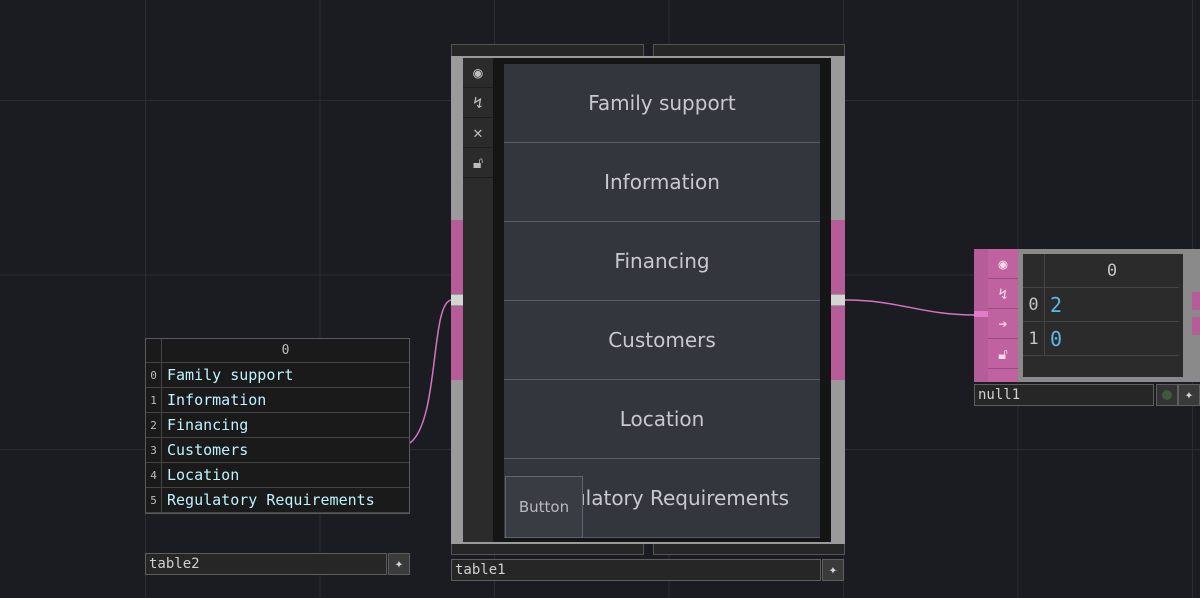 This screenshot has height=598, width=1200. I want to click on wire-table1-to-null1, so click(910, 307).